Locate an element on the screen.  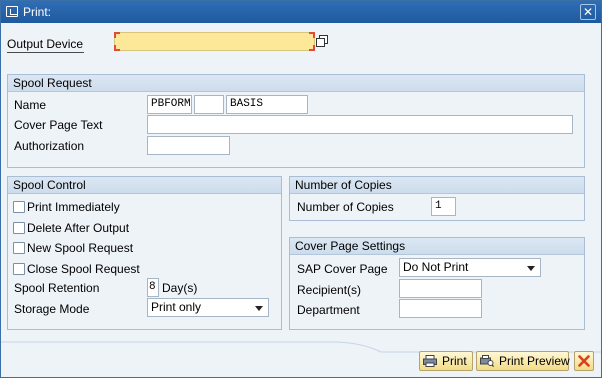
cover-page-settings-header: Cover Page Settings is located at coordinates (437, 246).